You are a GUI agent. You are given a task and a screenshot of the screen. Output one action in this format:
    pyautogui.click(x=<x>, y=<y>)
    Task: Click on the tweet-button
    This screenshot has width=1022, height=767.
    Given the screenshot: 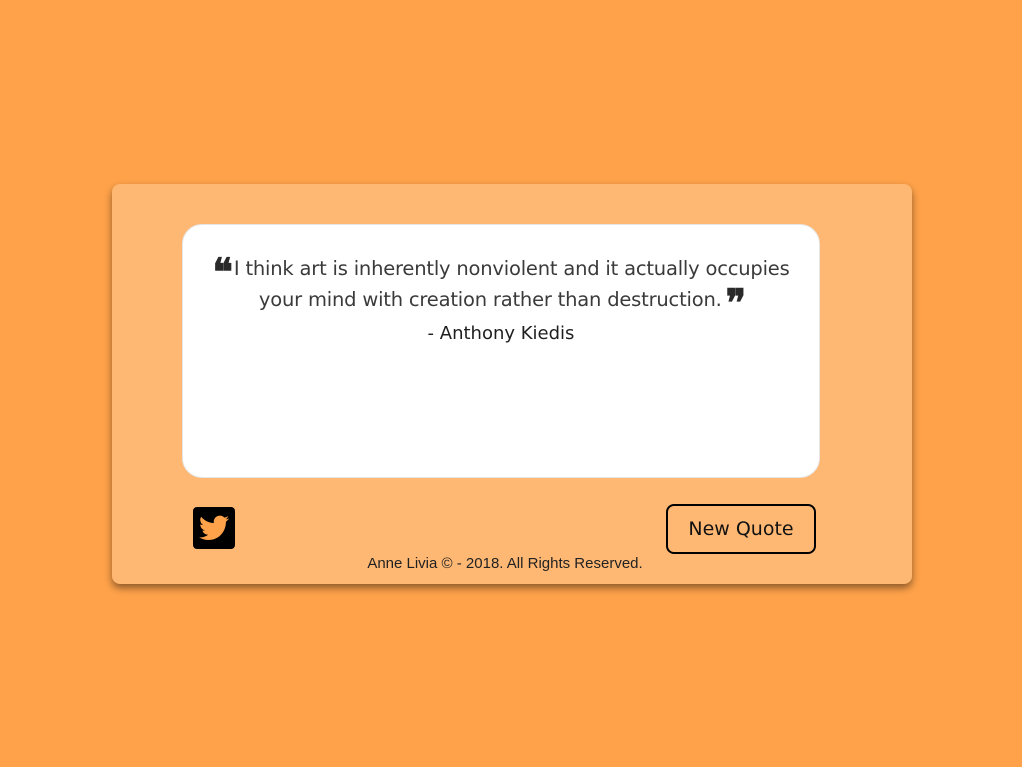 What is the action you would take?
    pyautogui.click(x=214, y=528)
    